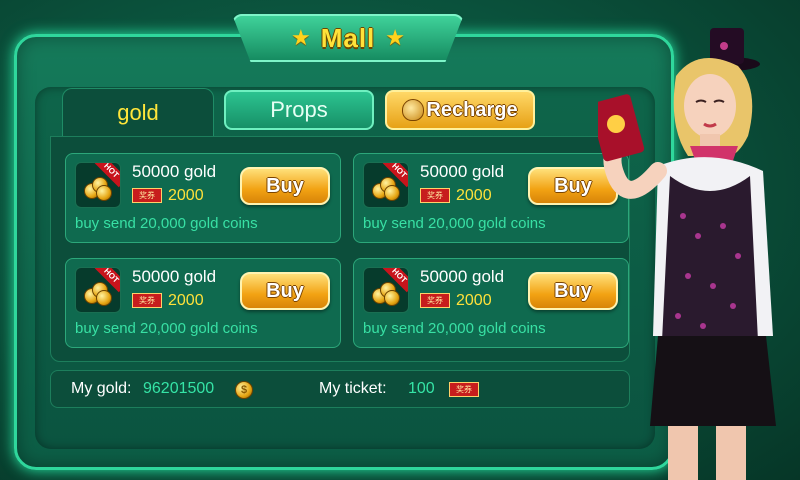 This screenshot has height=480, width=800. I want to click on tab-recharge: Recharge, so click(460, 110).